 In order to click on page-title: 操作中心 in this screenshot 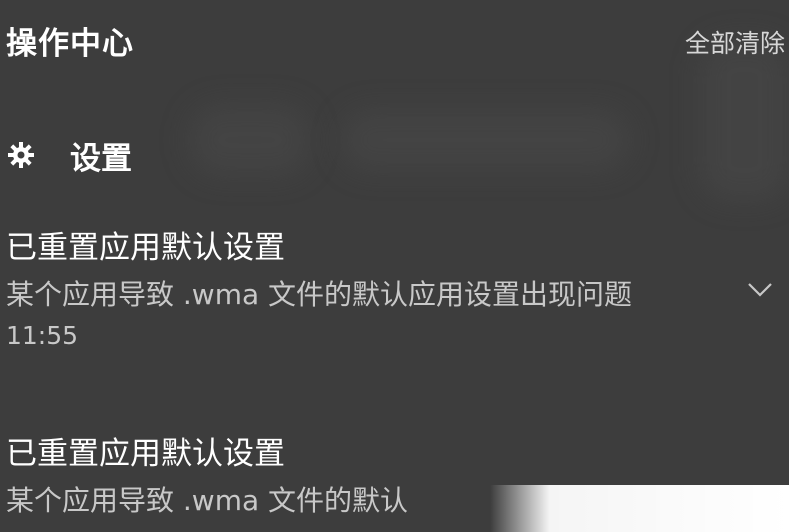, I will do `click(70, 44)`.